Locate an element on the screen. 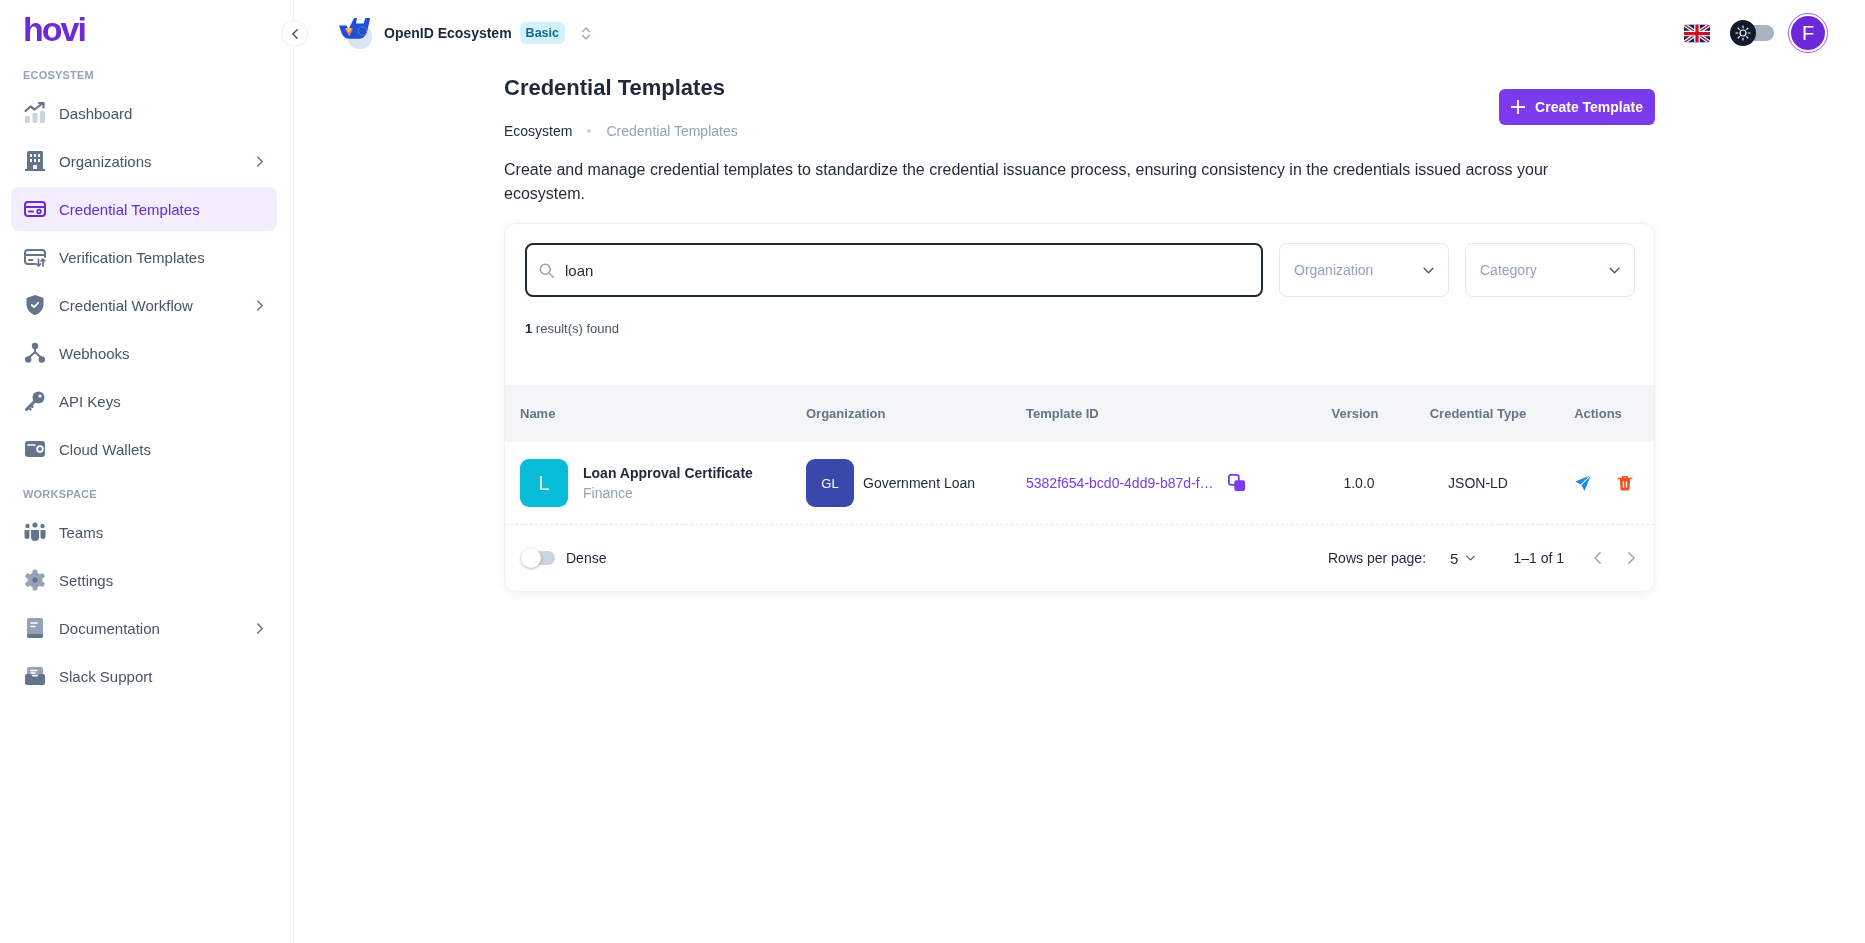  result-count: 1 result(s) found is located at coordinates (572, 329).